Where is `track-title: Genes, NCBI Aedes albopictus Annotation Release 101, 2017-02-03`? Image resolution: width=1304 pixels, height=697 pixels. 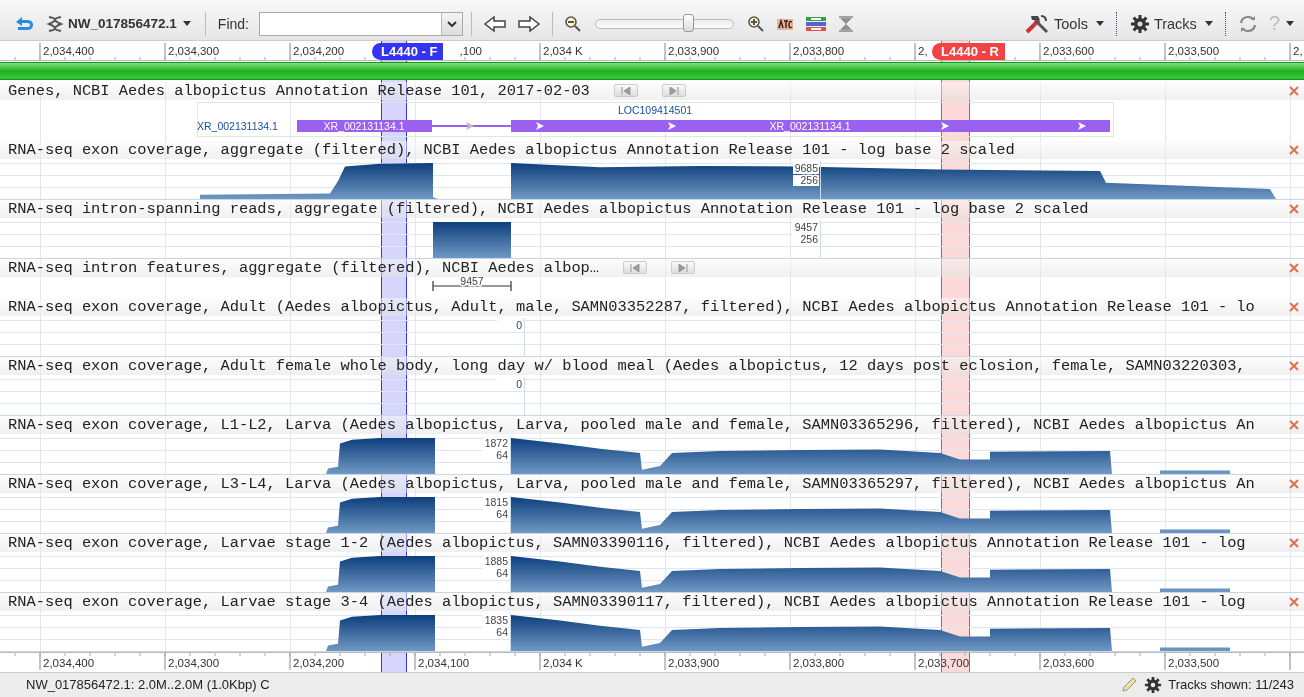
track-title: Genes, NCBI Aedes albopictus Annotation Release 101, 2017-02-03 is located at coordinates (299, 90).